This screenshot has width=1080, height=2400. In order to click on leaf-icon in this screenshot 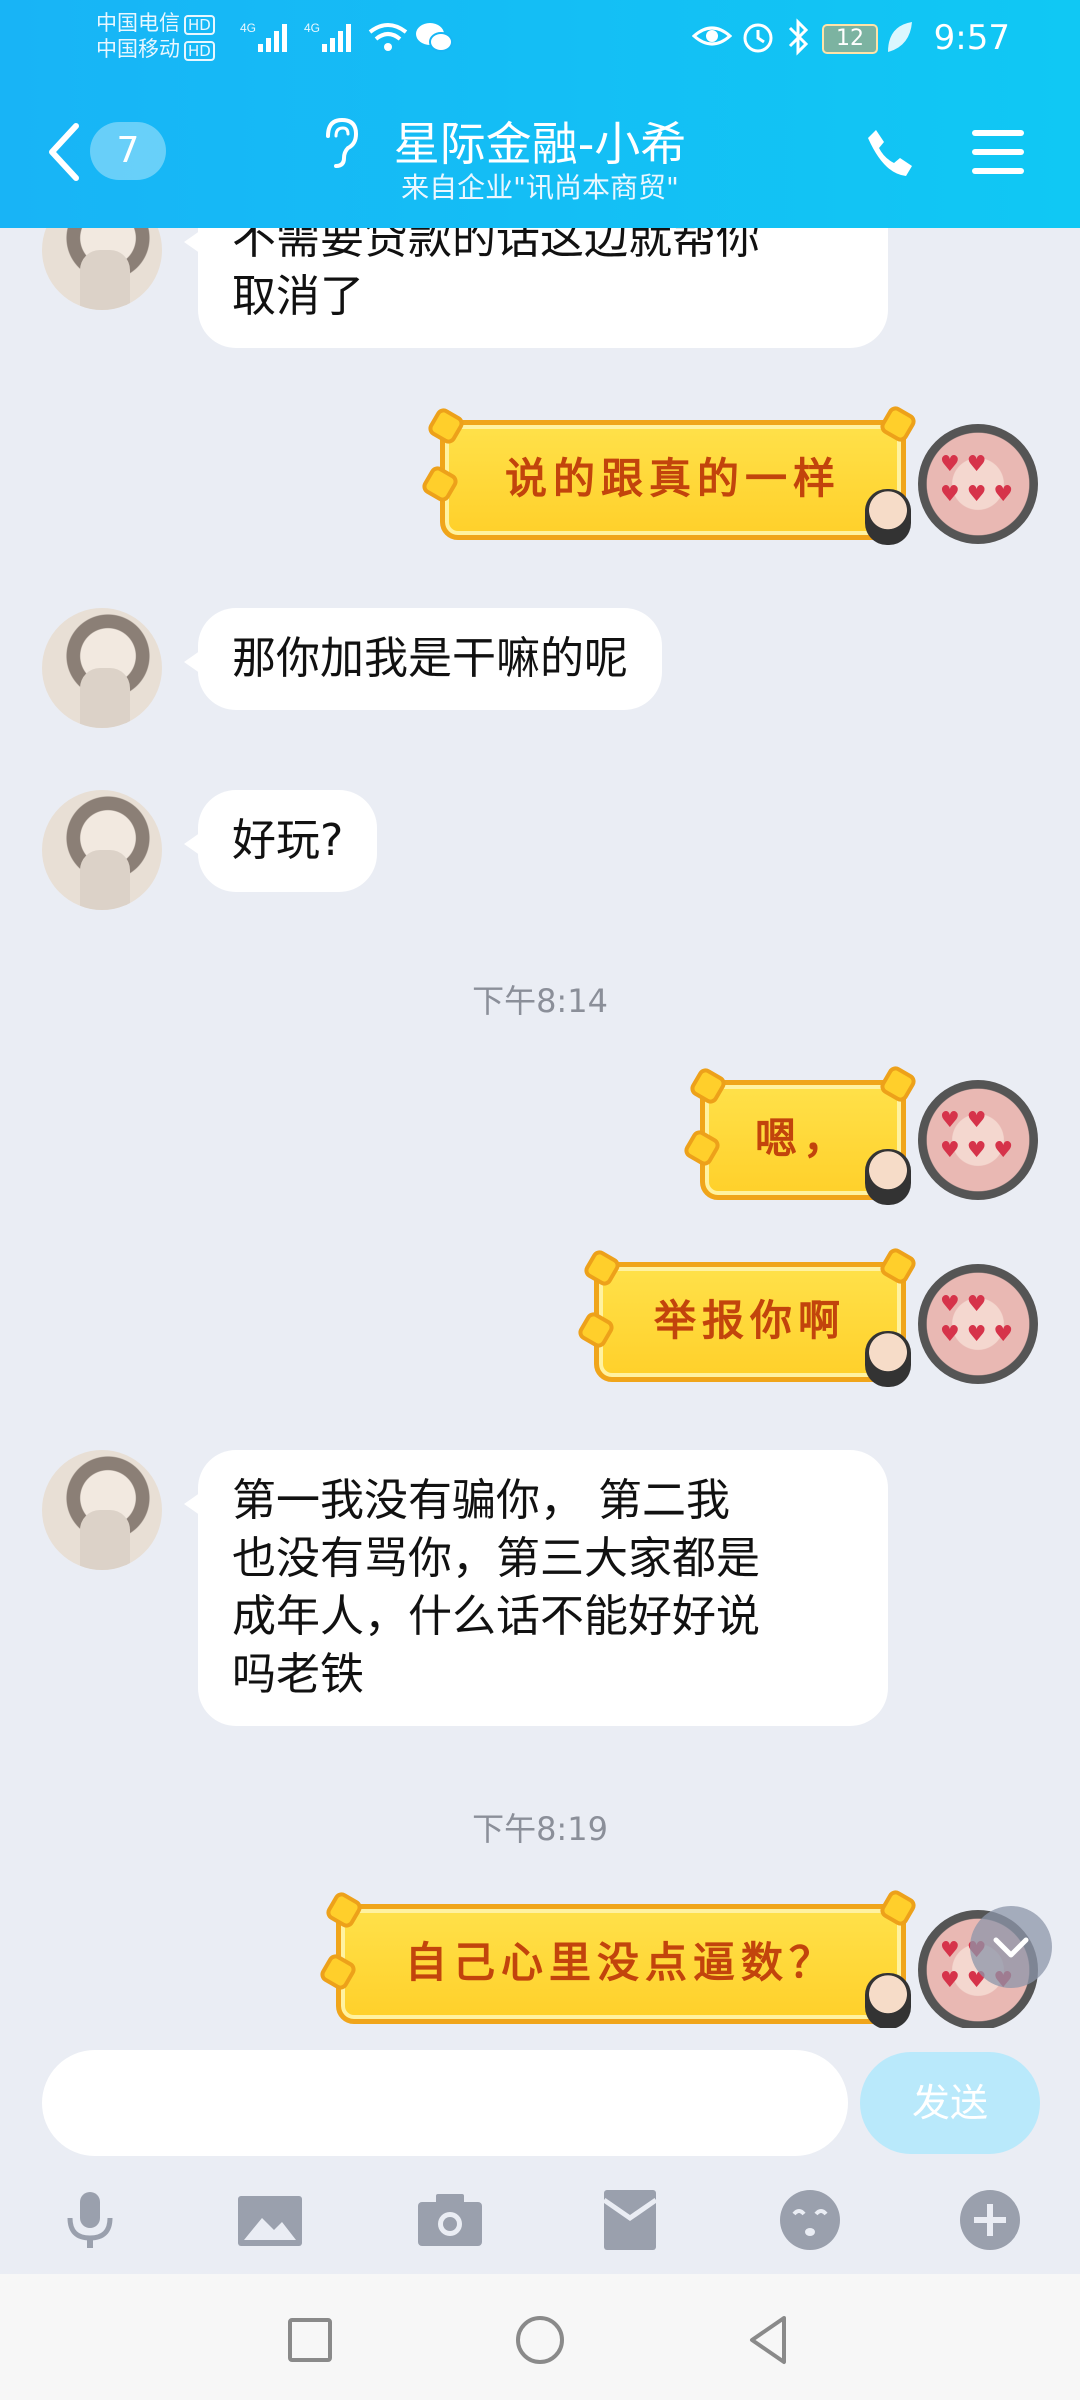, I will do `click(900, 37)`.